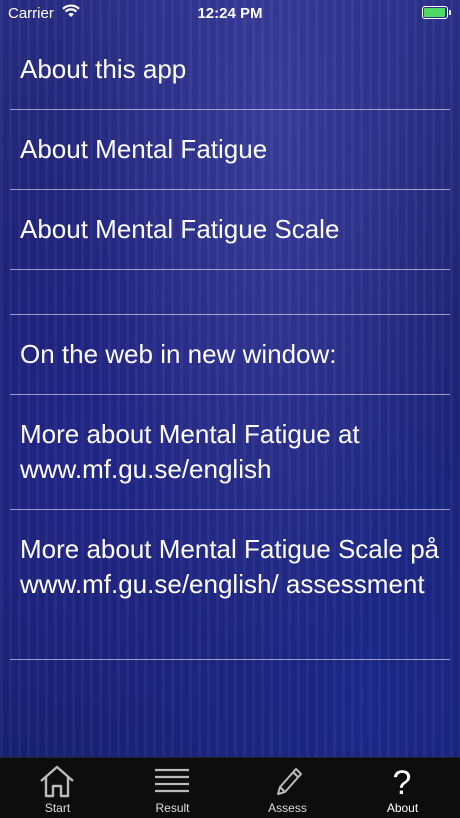  Describe the element at coordinates (172, 780) in the screenshot. I see `list-icon` at that location.